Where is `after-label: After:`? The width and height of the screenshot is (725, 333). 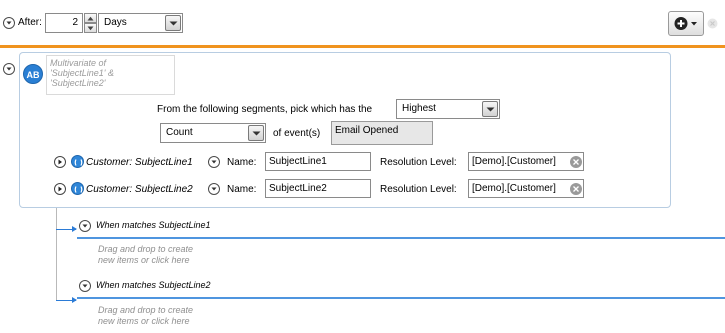
after-label: After: is located at coordinates (30, 22).